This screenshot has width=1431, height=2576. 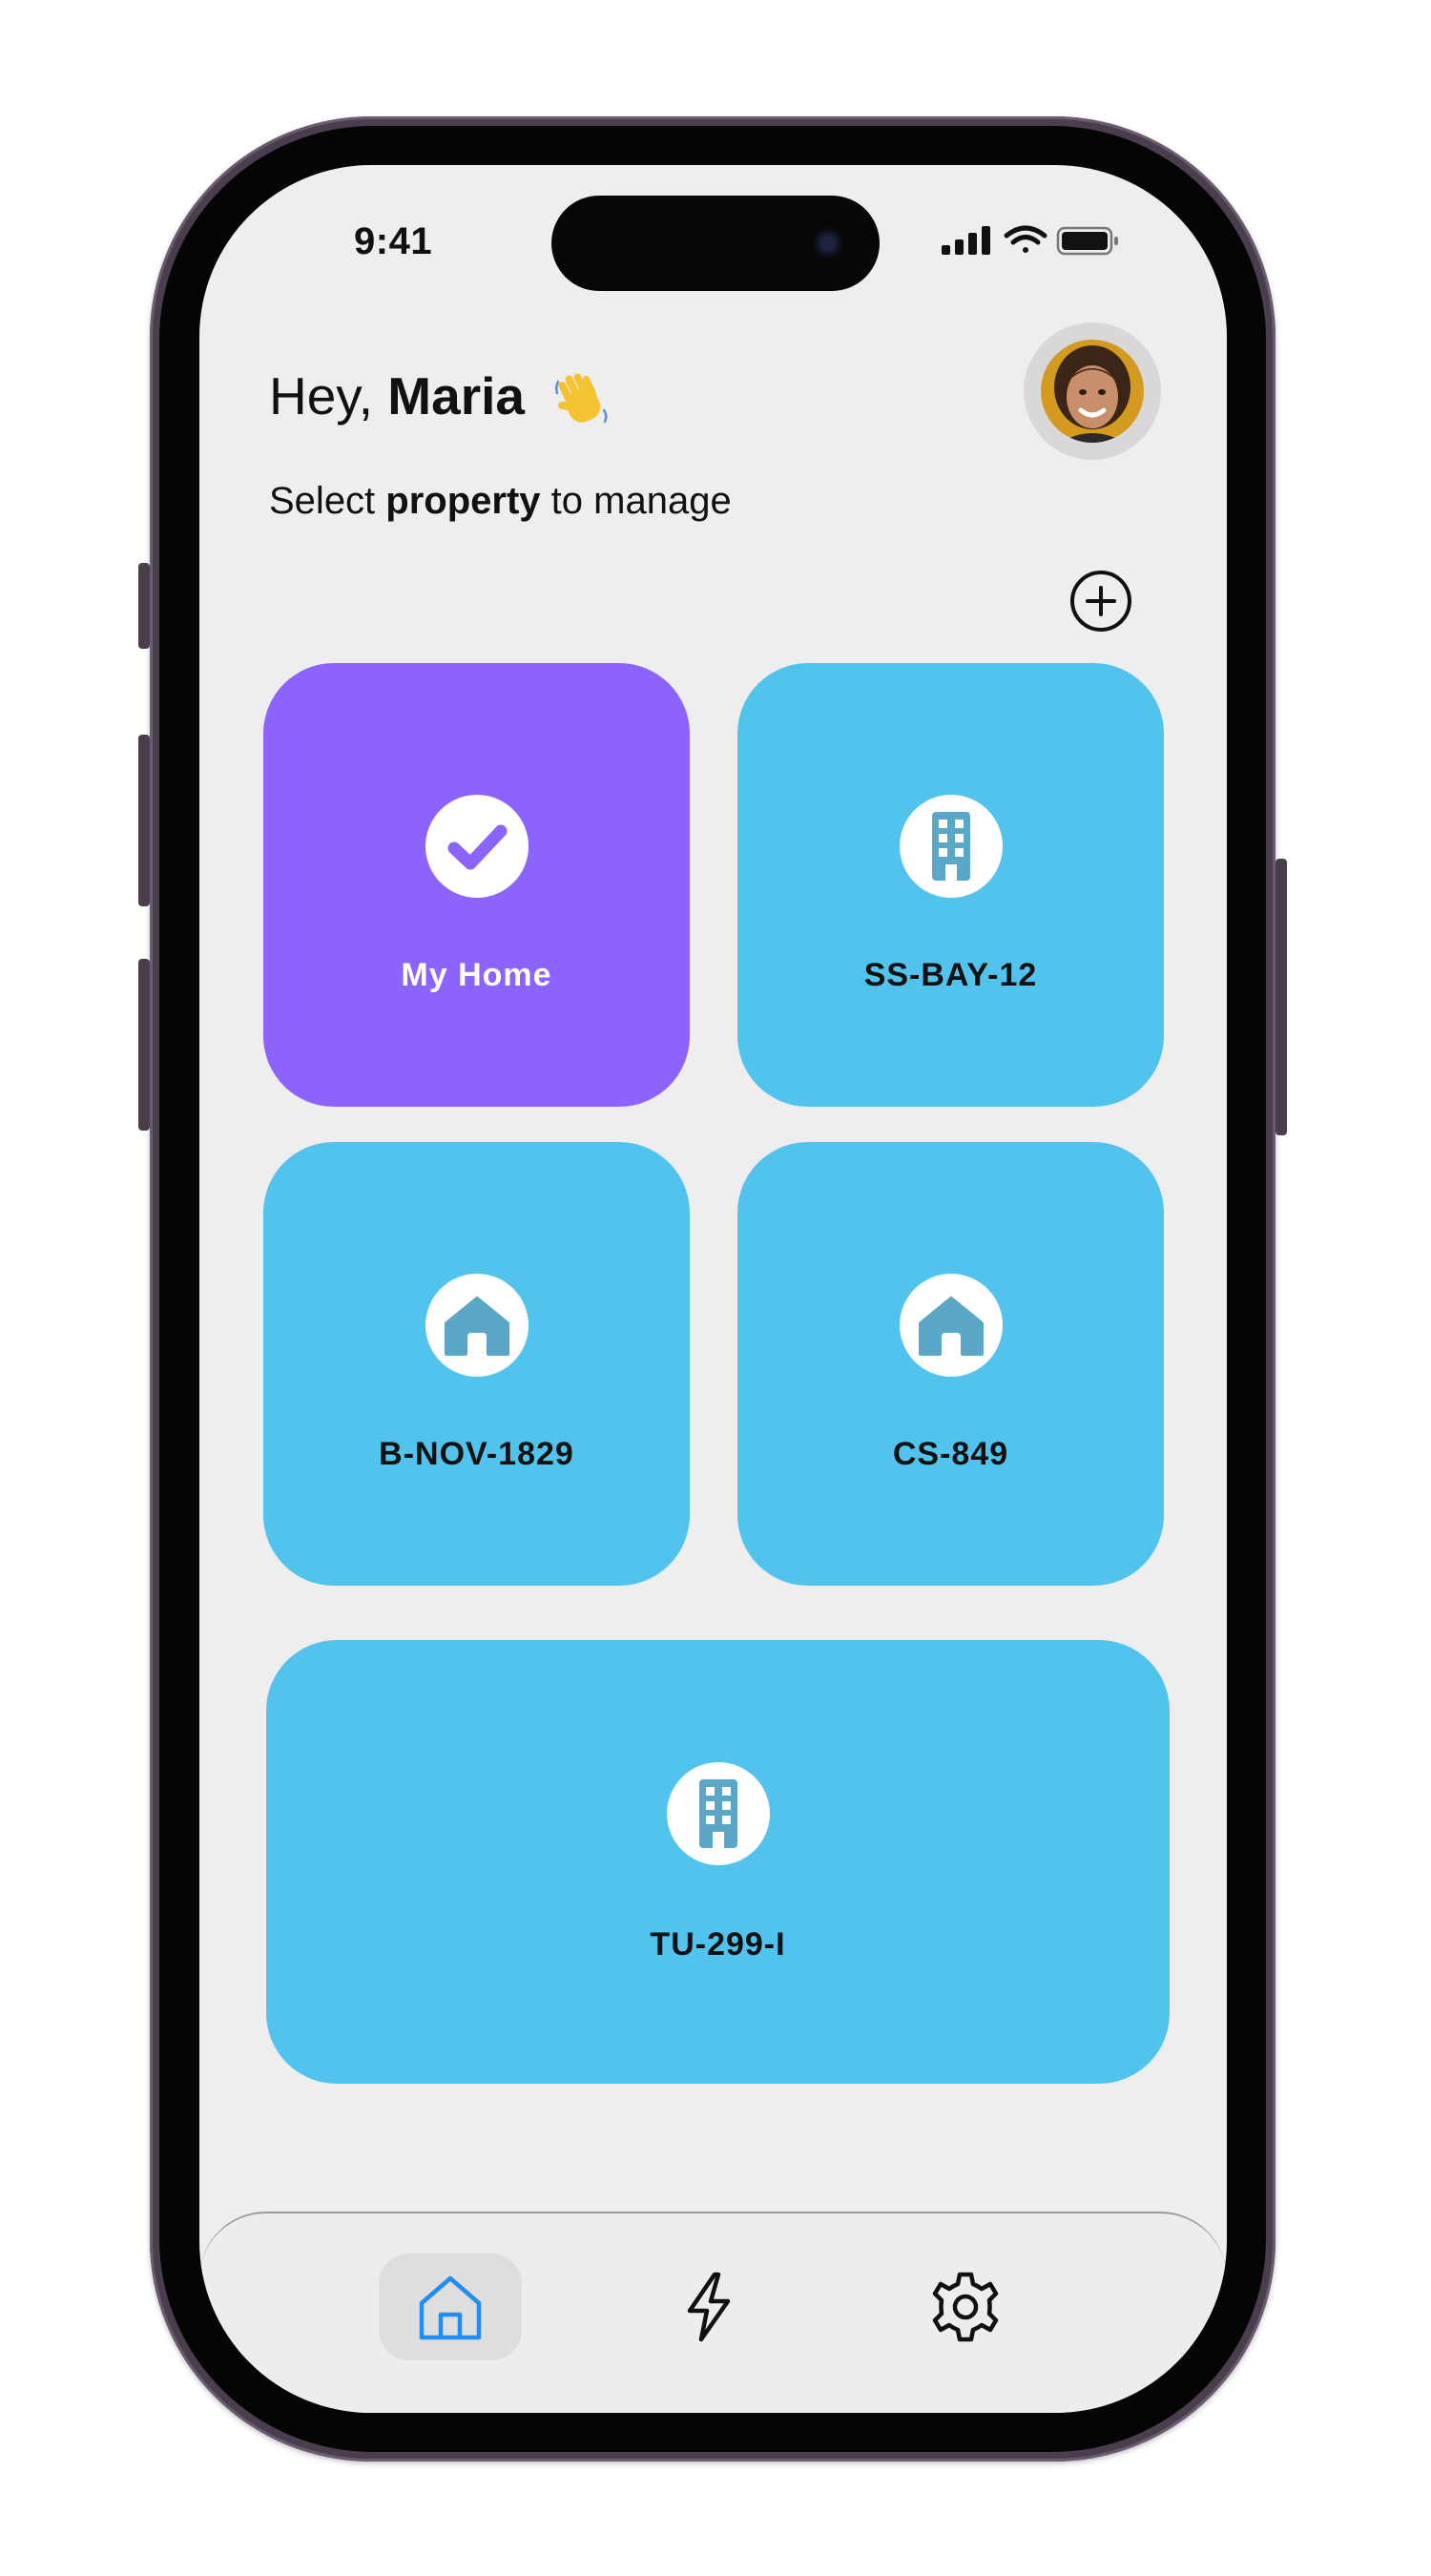 I want to click on nav-energy, so click(x=708, y=2307).